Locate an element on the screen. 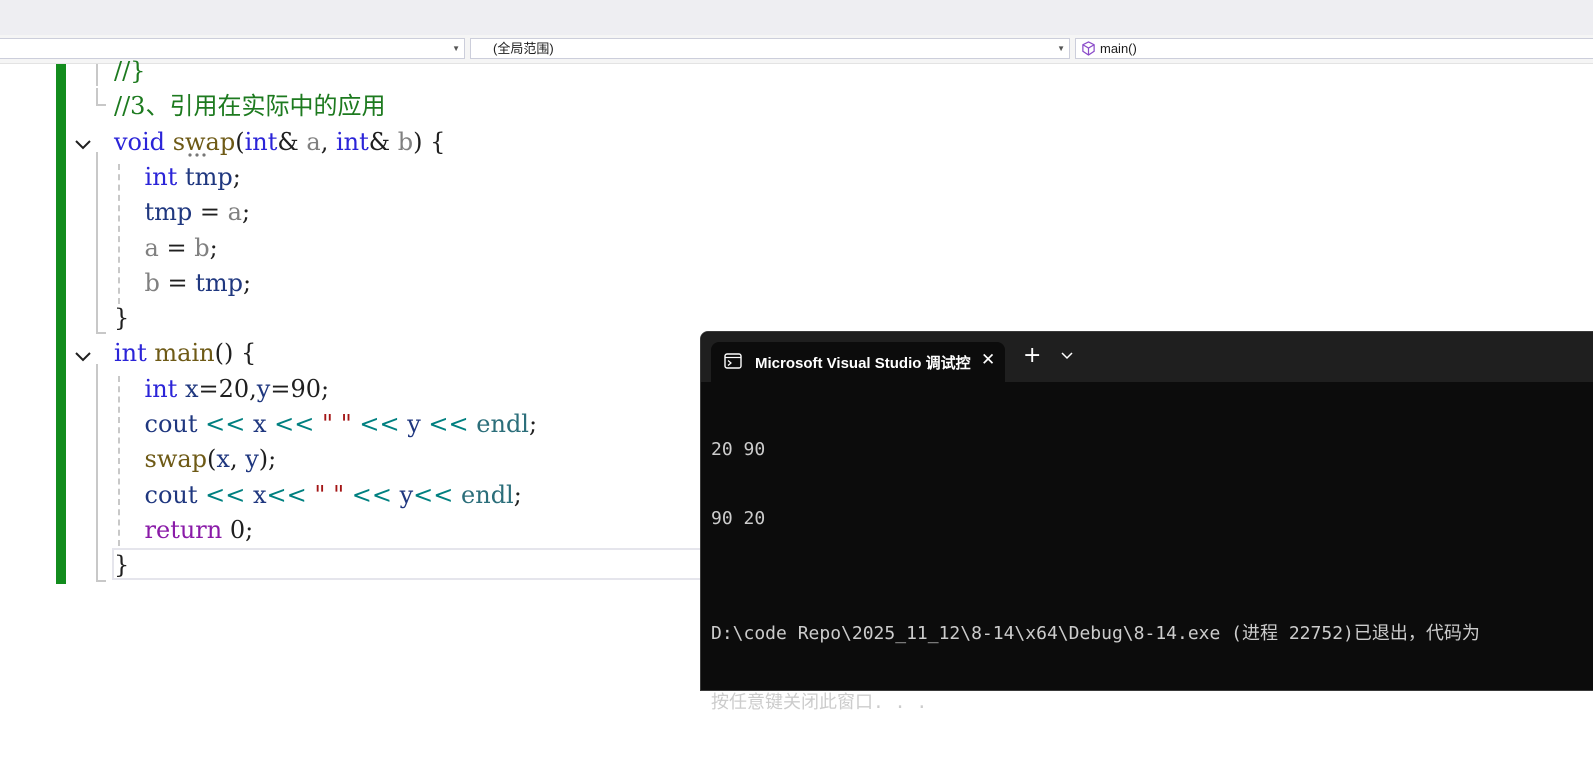 The width and height of the screenshot is (1593, 760). code-line: int main() { is located at coordinates (185, 353).